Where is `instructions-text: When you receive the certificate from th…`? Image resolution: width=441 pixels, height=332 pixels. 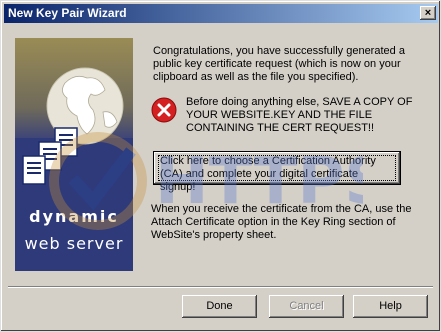
instructions-text: When you receive the certificate from th… is located at coordinates (281, 222).